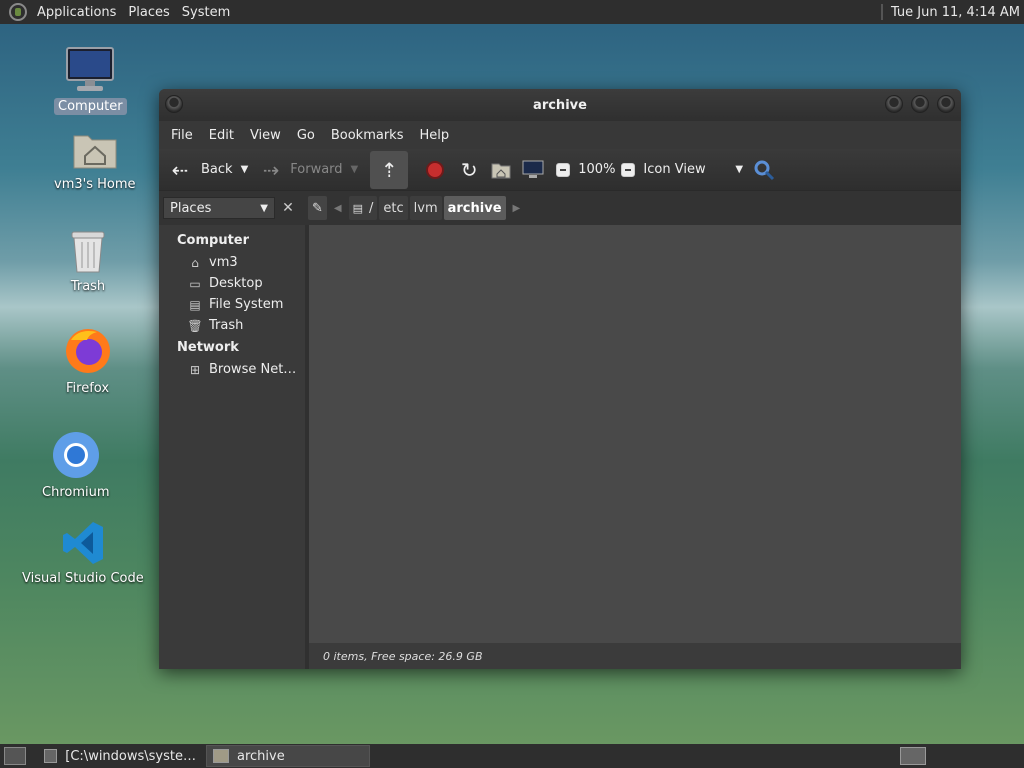  Describe the element at coordinates (560, 135) in the screenshot. I see `menubar: File Edit View Go Bookmarks Help` at that location.